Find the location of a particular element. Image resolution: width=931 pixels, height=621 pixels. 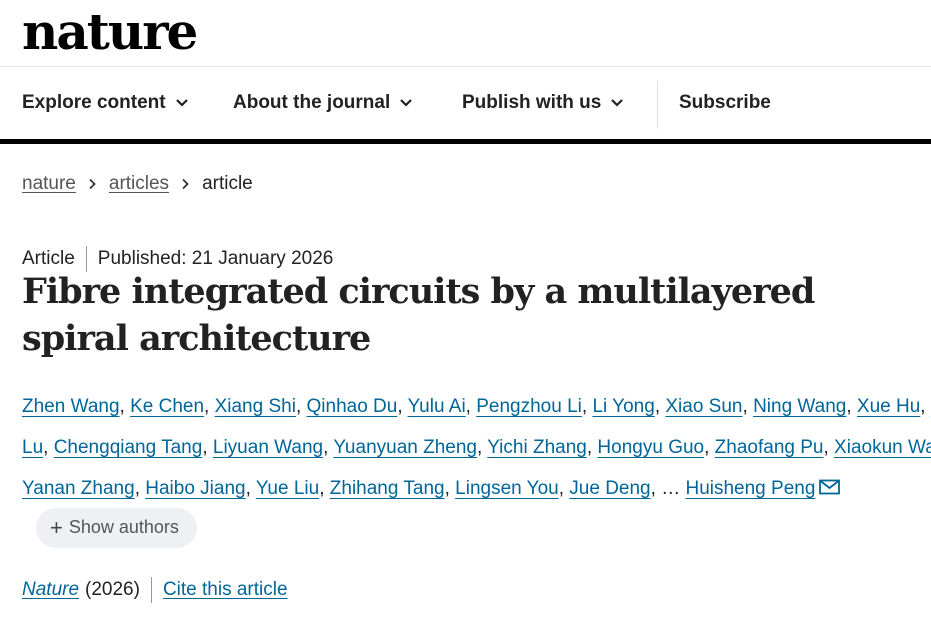

nav-subscribe-label: Subscribe is located at coordinates (725, 102).